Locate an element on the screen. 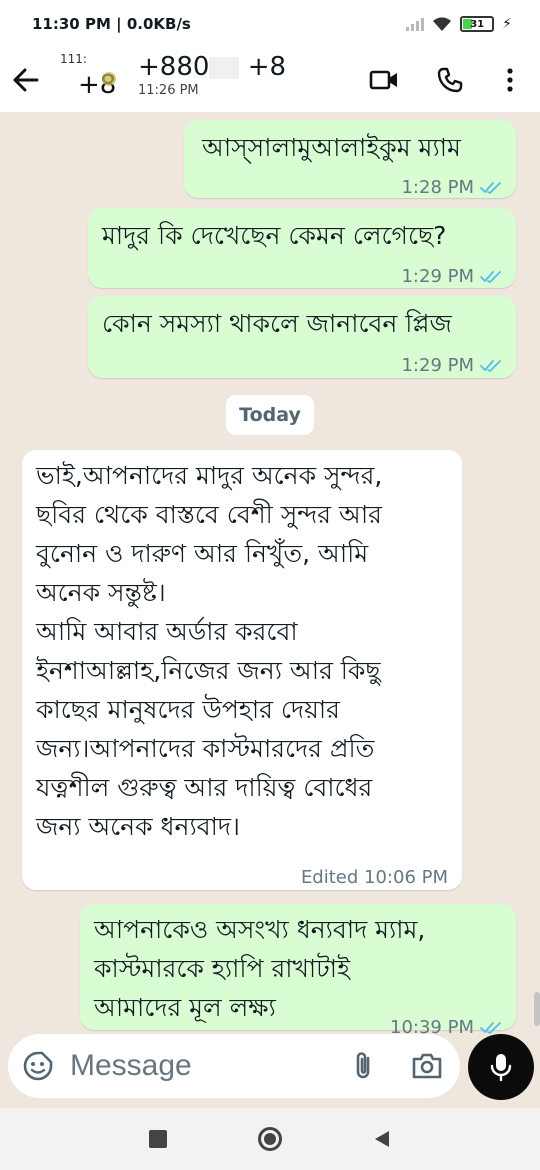 Image resolution: width=540 pixels, height=1170 pixels. scrollbar is located at coordinates (537, 1009).